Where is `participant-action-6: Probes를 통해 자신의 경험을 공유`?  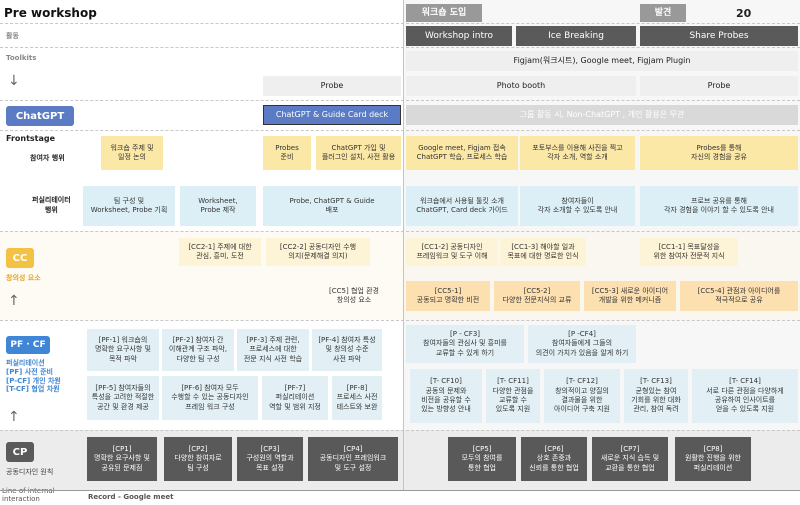 participant-action-6: Probes를 통해 자신의 경험을 공유 is located at coordinates (719, 153).